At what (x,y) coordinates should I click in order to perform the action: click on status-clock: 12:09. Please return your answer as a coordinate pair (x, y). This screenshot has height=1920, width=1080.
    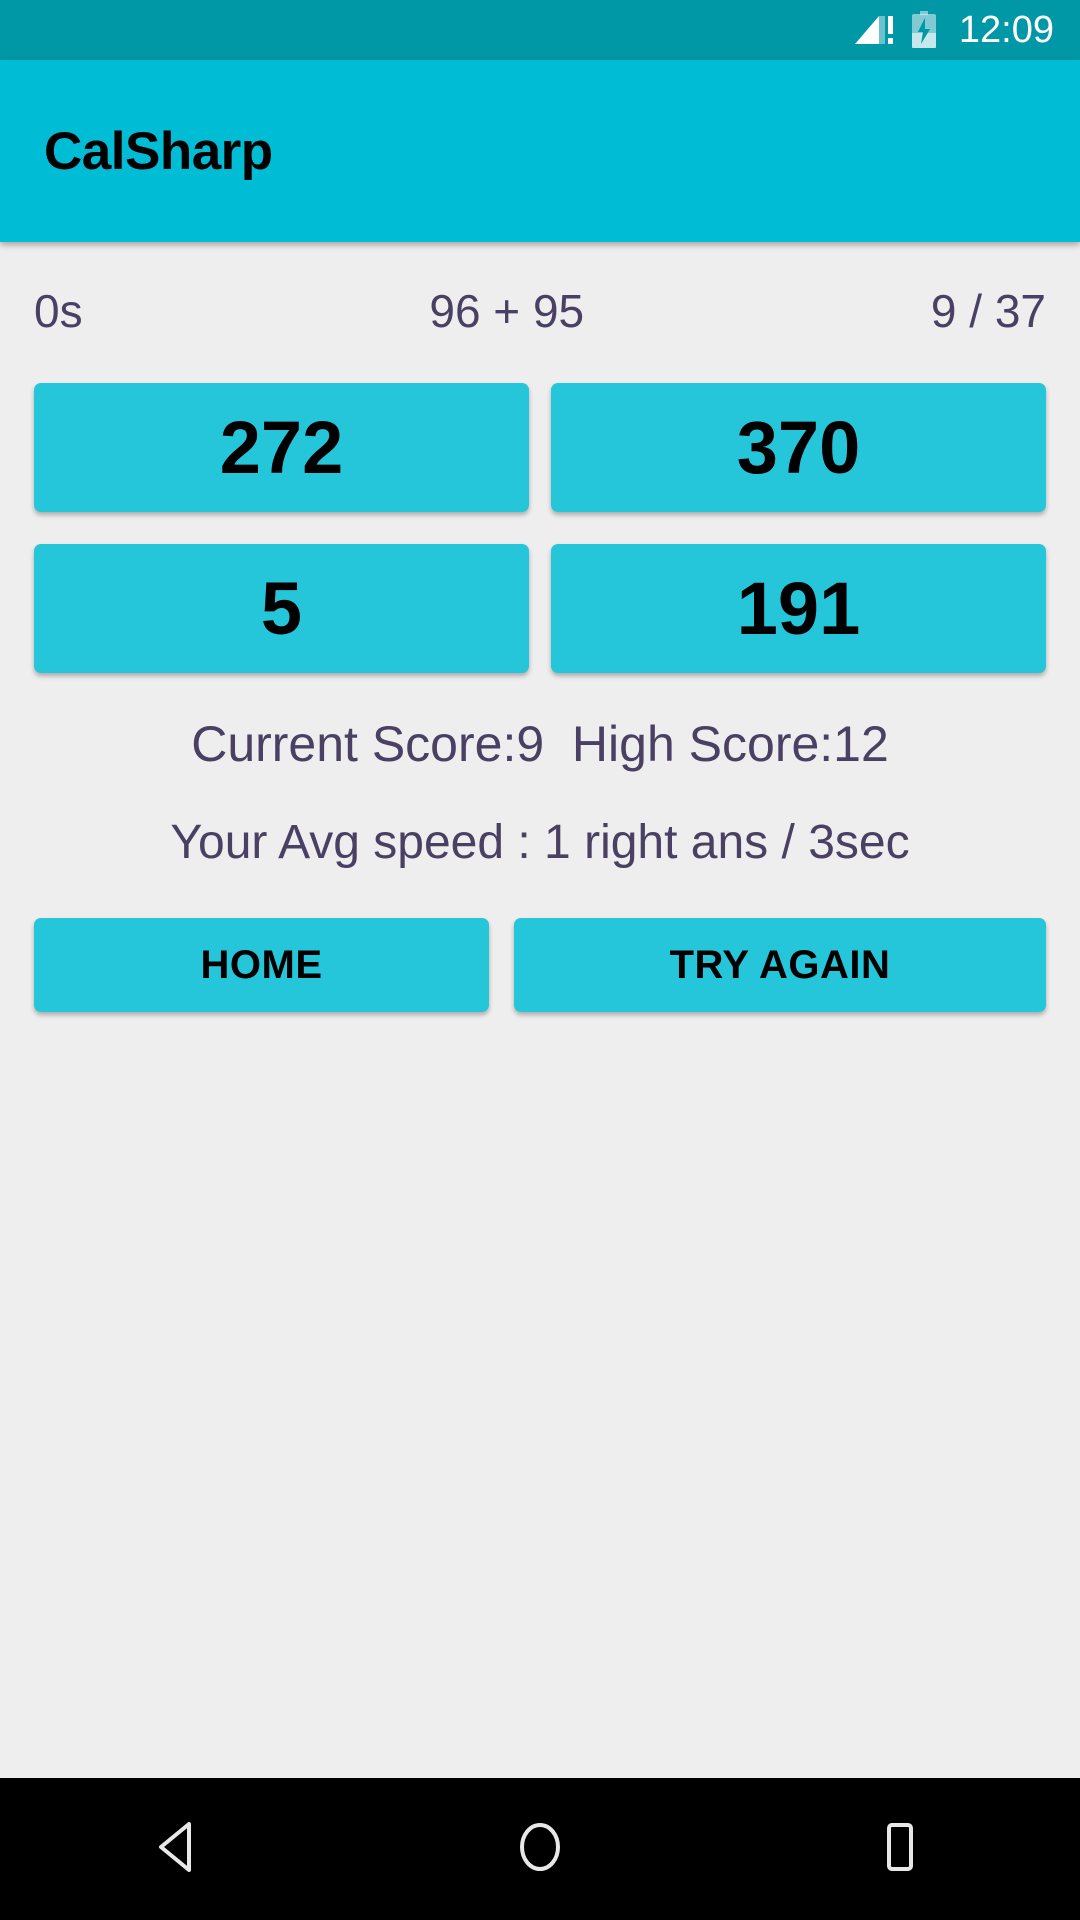
    Looking at the image, I should click on (1006, 30).